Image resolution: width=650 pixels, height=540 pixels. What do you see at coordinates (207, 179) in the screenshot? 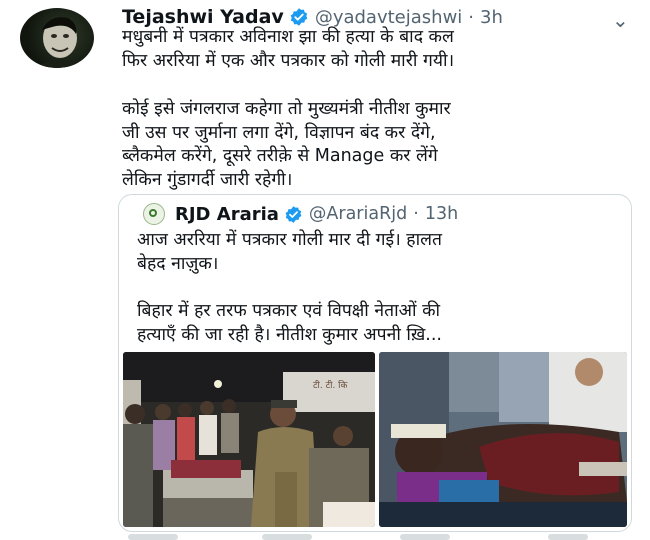
I see `tweet-line: लेकिन गुंडागर्दी जारी रहेगी।` at bounding box center [207, 179].